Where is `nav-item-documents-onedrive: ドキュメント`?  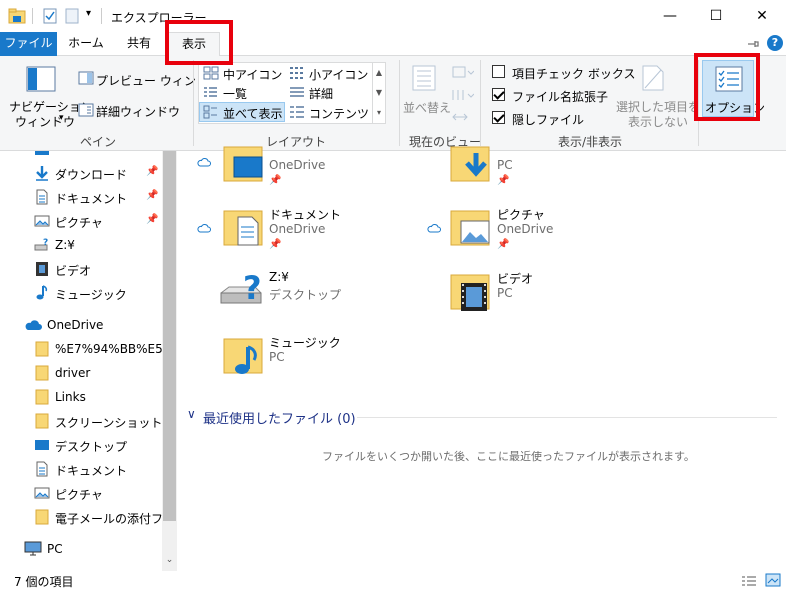
nav-item-documents-onedrive: ドキュメント is located at coordinates (81, 469).